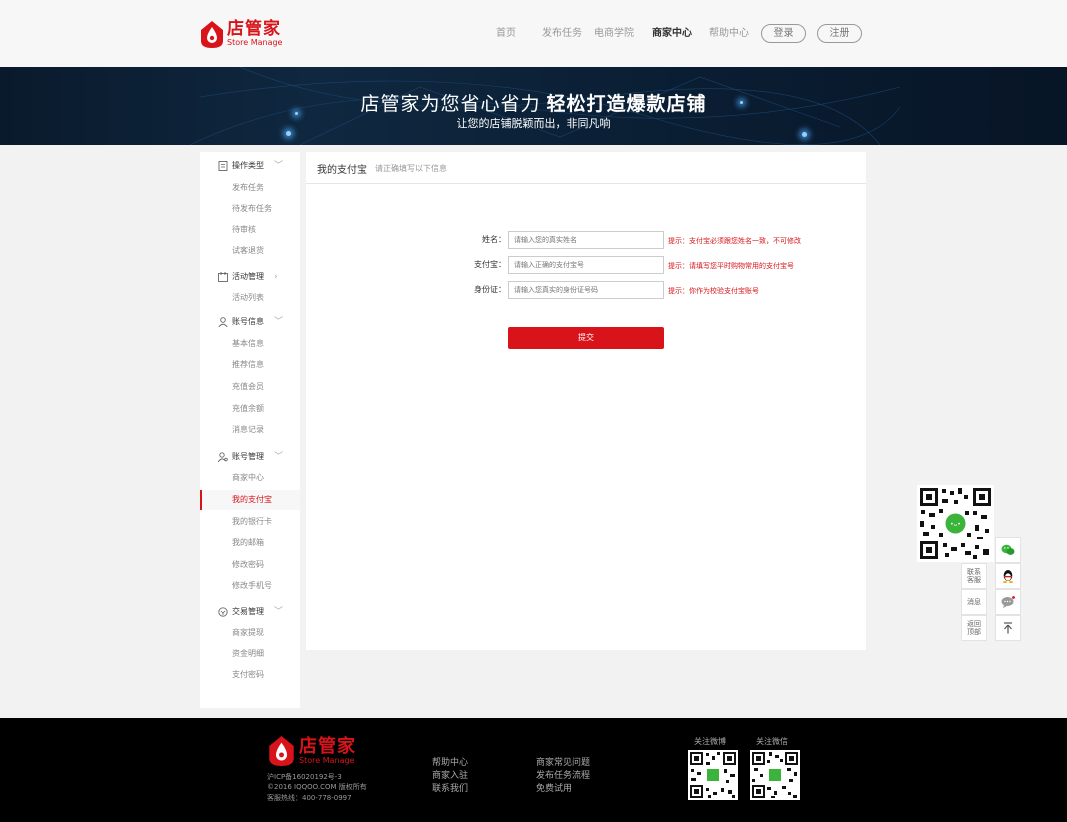 The height and width of the screenshot is (822, 1067). What do you see at coordinates (991, 576) in the screenshot?
I see `float-contact-service: 联系 客服` at bounding box center [991, 576].